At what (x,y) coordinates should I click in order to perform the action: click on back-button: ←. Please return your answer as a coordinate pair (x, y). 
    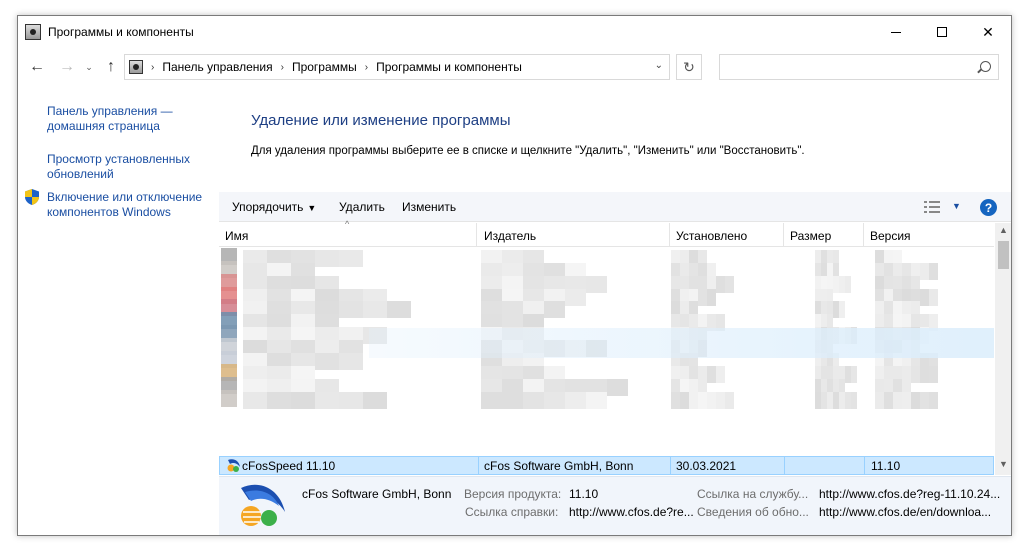
    Looking at the image, I should click on (37, 67).